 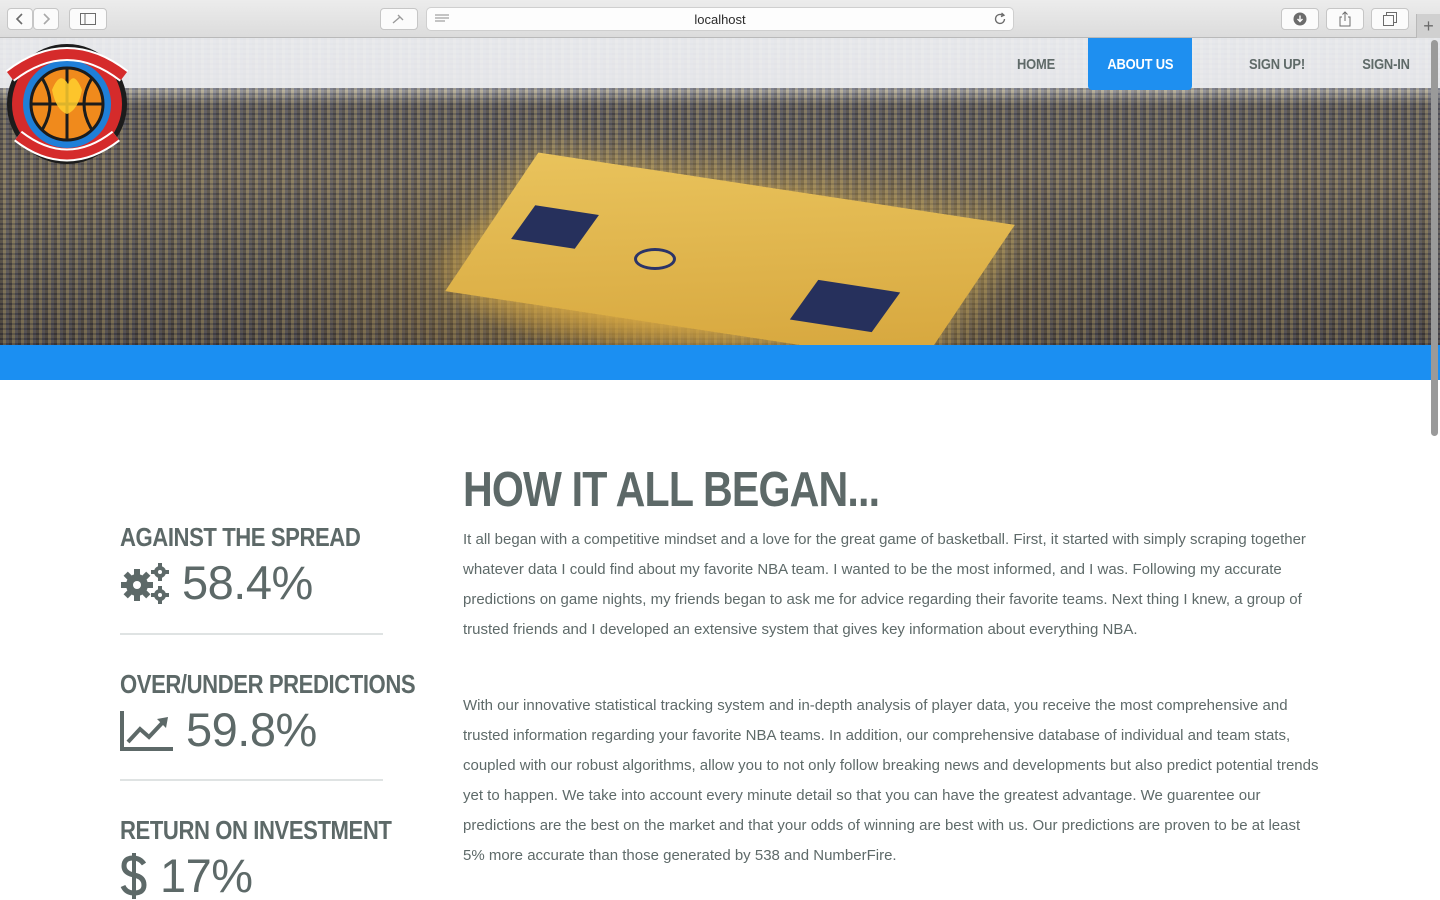 What do you see at coordinates (256, 830) in the screenshot?
I see `stat-title: RETURN ON INVESTMENT` at bounding box center [256, 830].